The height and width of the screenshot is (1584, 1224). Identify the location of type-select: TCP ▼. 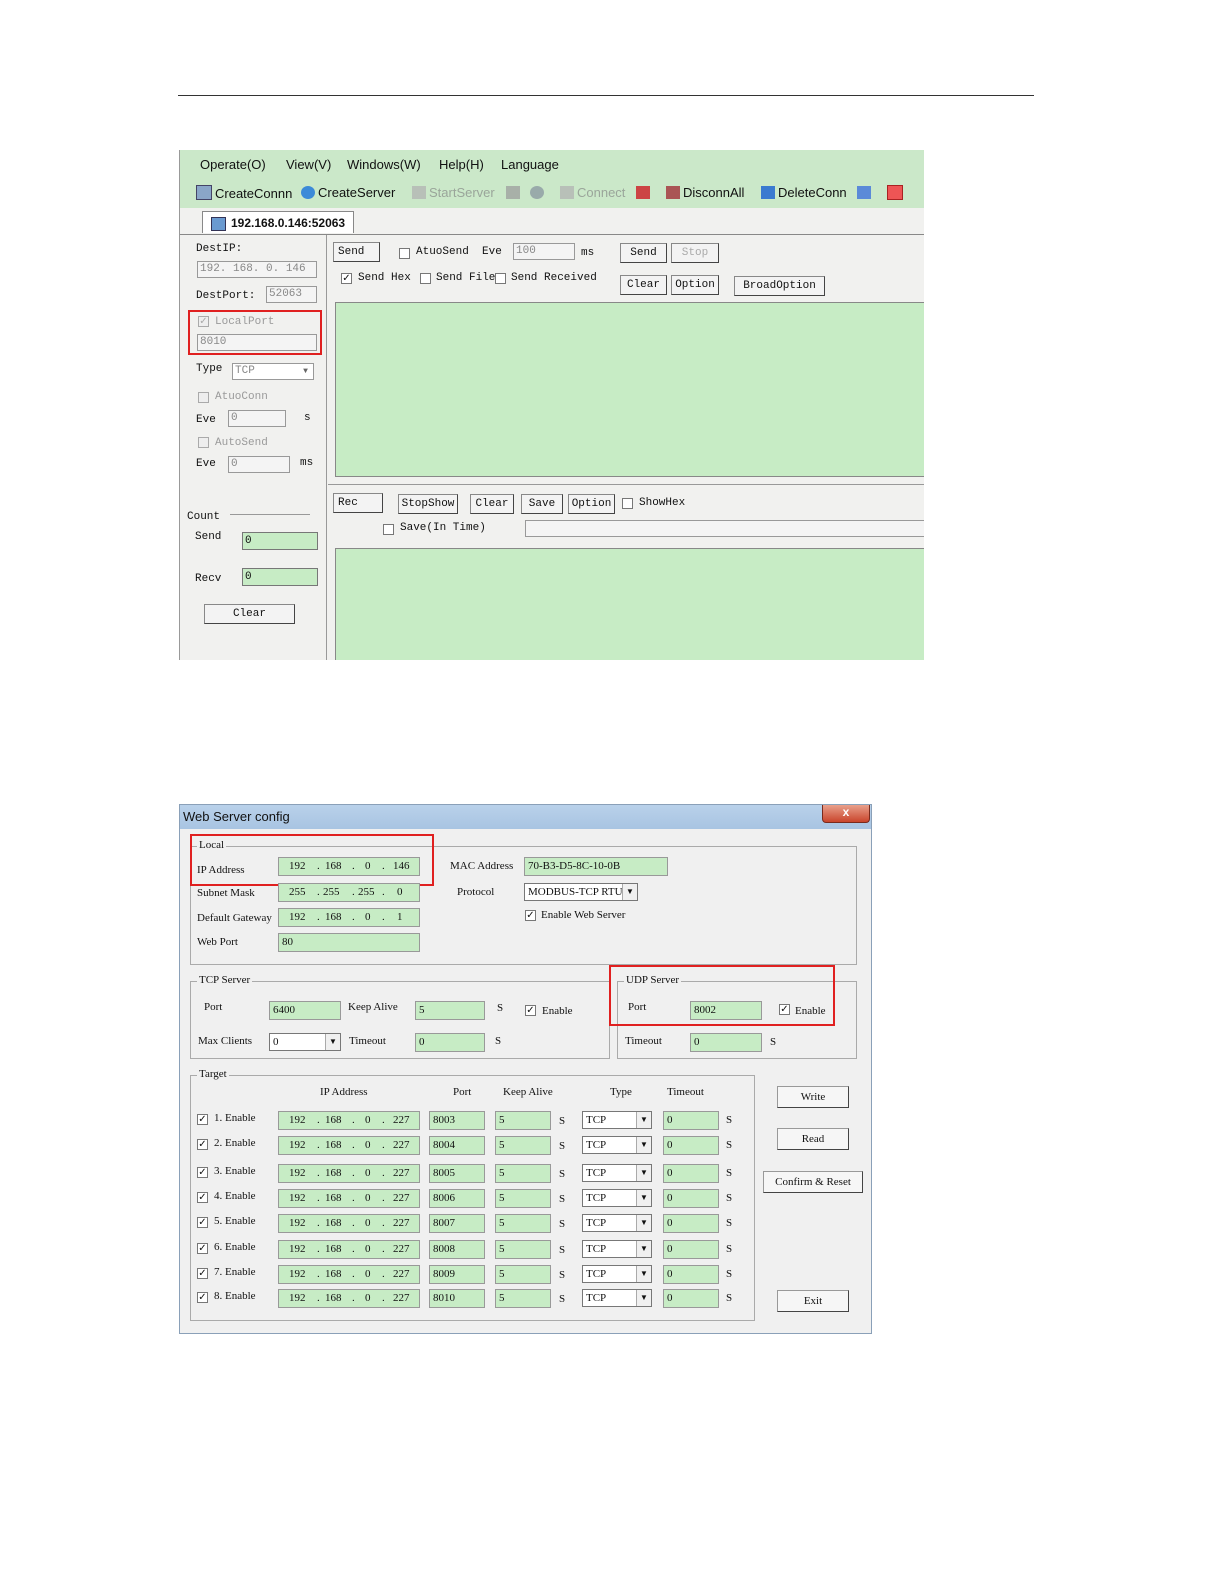
(273, 371).